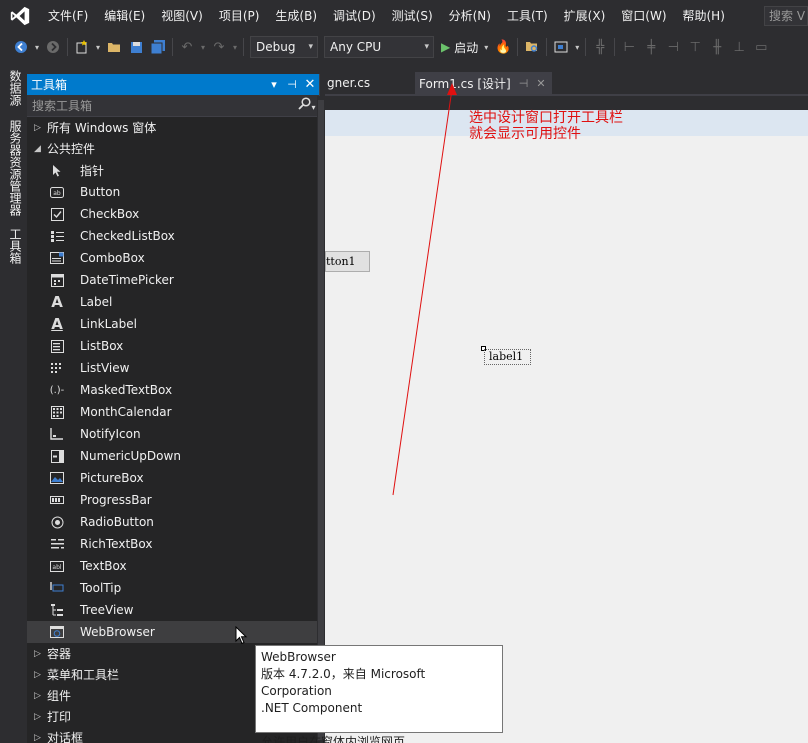 The width and height of the screenshot is (808, 743). Describe the element at coordinates (585, 16) in the screenshot. I see `menu-item: 扩展(X)` at that location.